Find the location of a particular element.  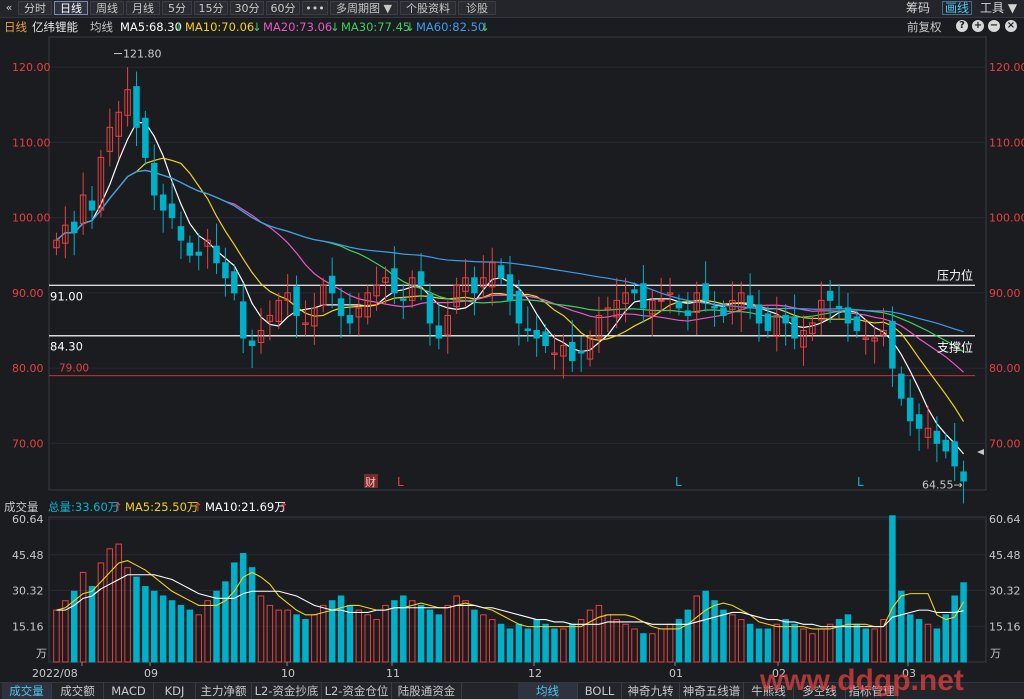

indicator-tab-3: KDJ is located at coordinates (175, 691).